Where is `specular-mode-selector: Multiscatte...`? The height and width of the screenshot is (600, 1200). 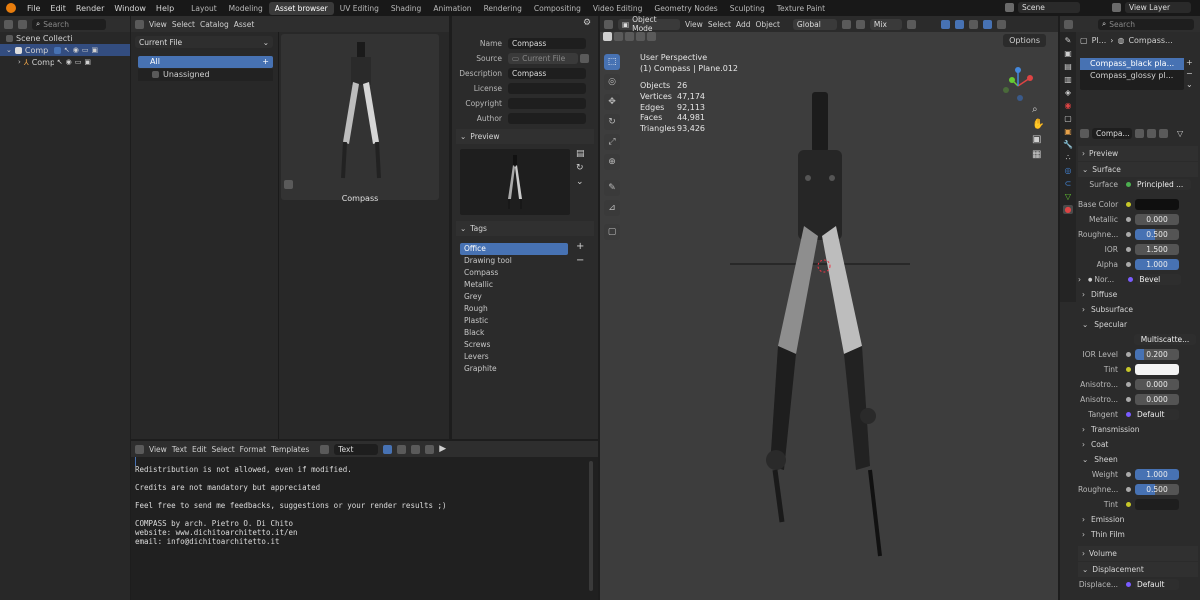 specular-mode-selector: Multiscatte... is located at coordinates (1165, 339).